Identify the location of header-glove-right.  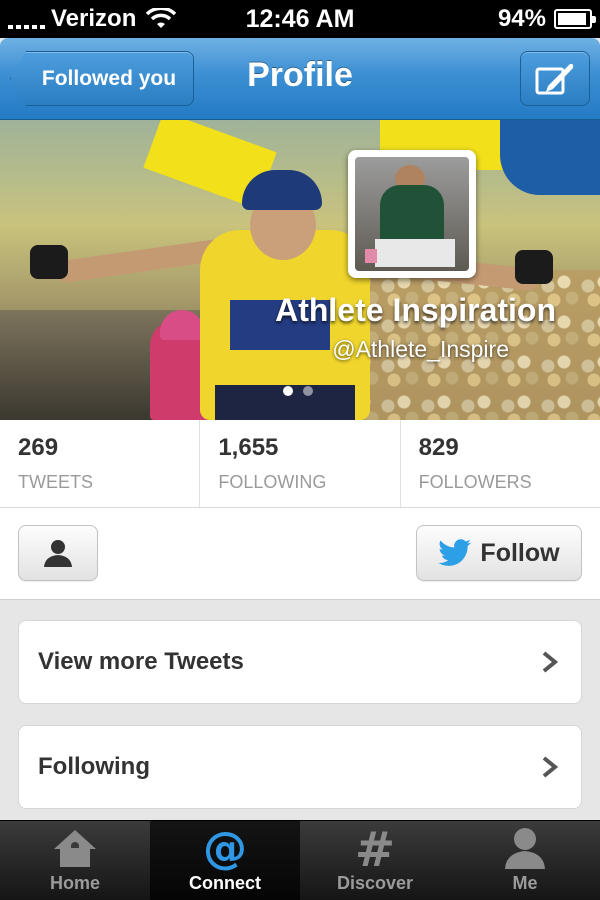
(534, 267).